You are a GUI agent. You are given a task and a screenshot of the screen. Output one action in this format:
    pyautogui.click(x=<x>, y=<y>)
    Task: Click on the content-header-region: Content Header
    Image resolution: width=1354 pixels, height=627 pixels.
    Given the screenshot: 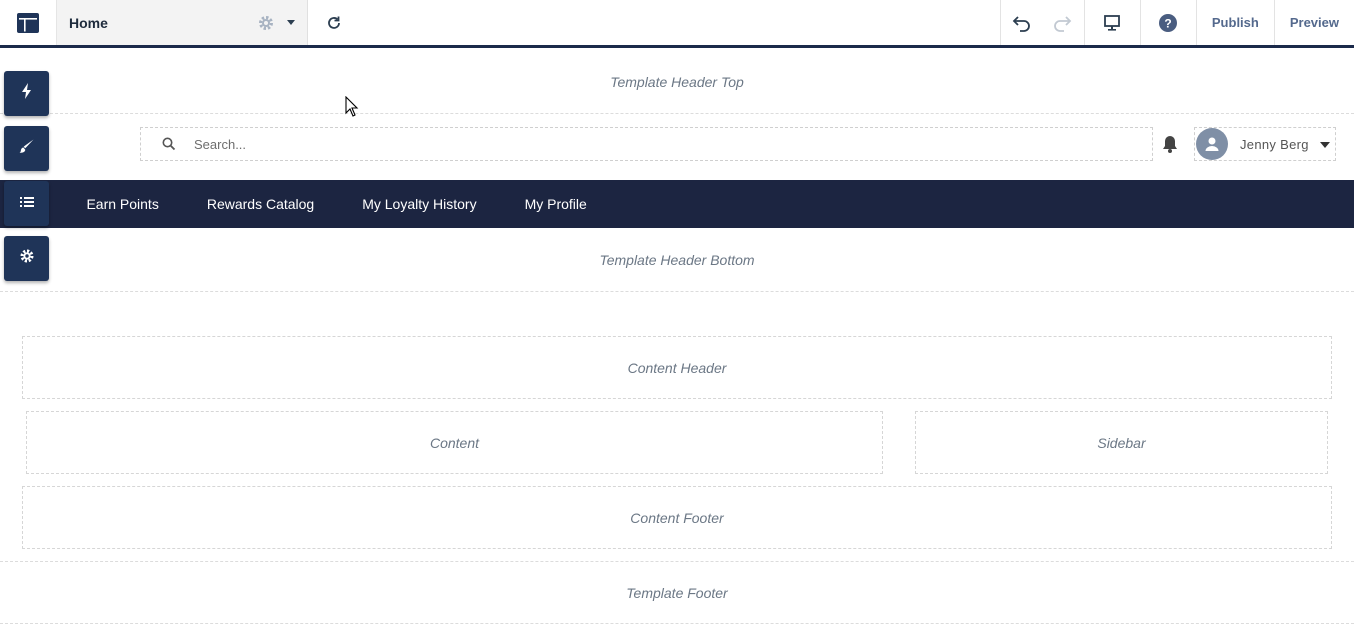 What is the action you would take?
    pyautogui.click(x=677, y=367)
    